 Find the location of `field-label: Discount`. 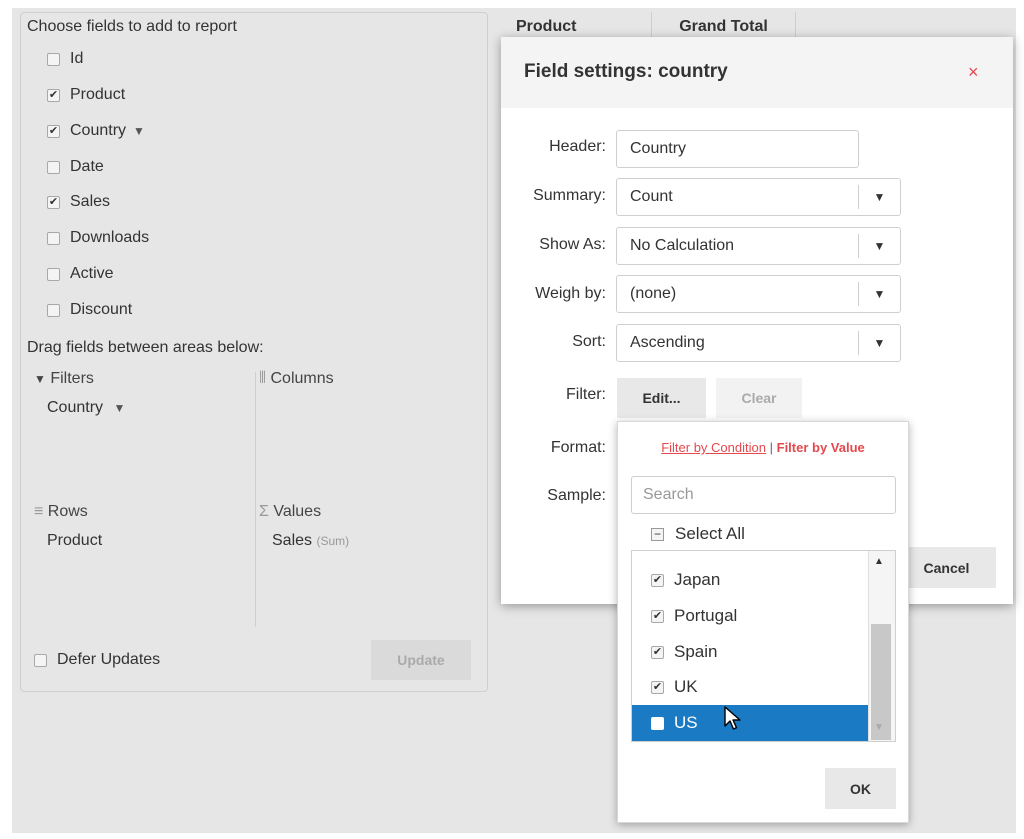

field-label: Discount is located at coordinates (101, 309).